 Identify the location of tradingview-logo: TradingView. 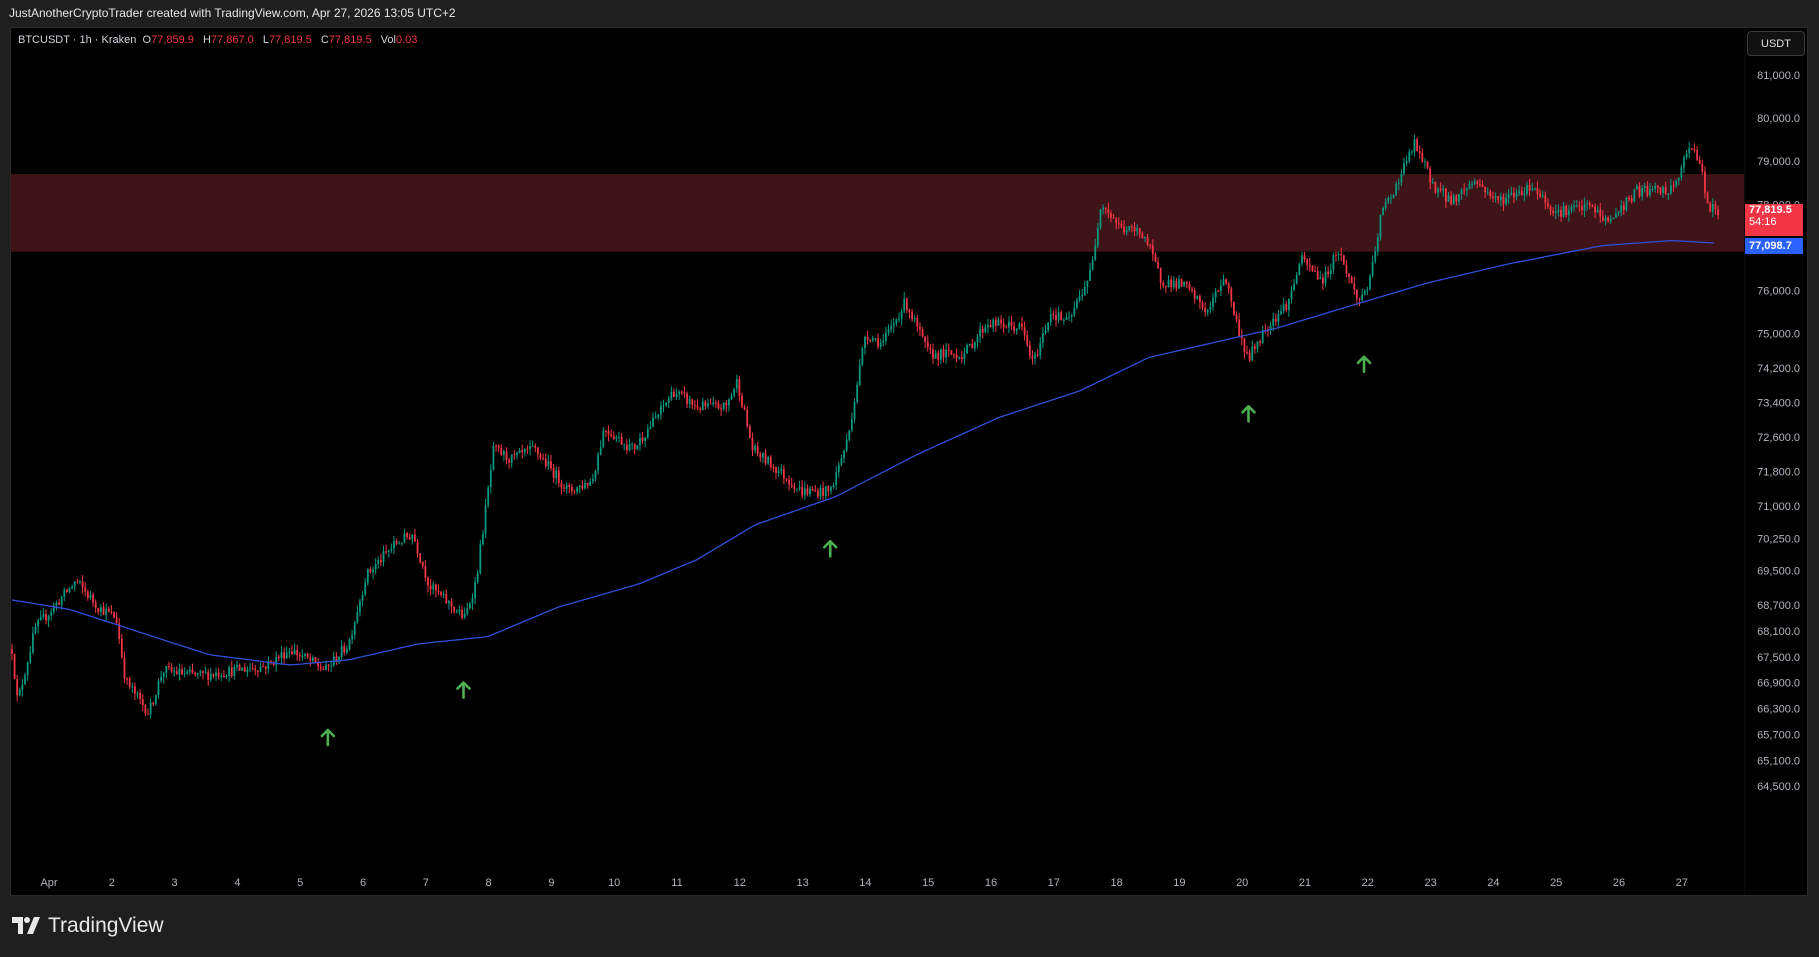
(88, 926).